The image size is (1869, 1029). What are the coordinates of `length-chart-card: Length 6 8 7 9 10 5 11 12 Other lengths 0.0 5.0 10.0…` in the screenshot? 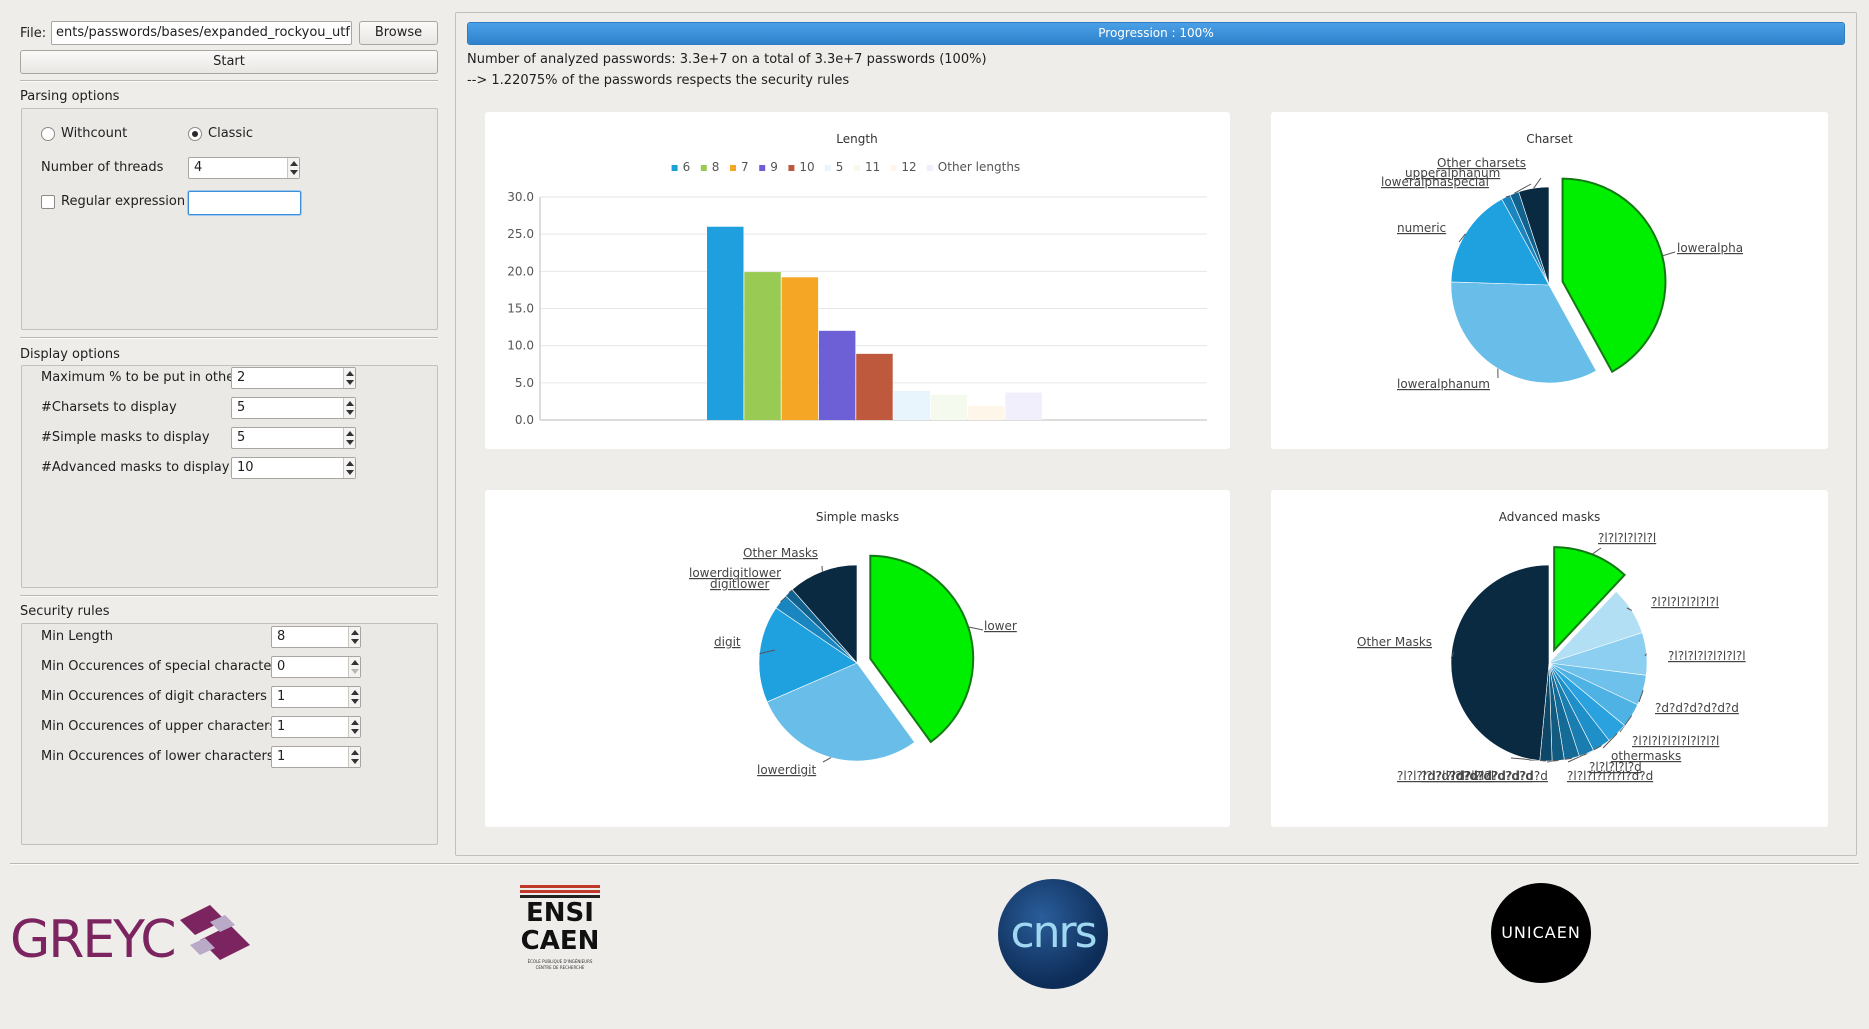 It's located at (857, 280).